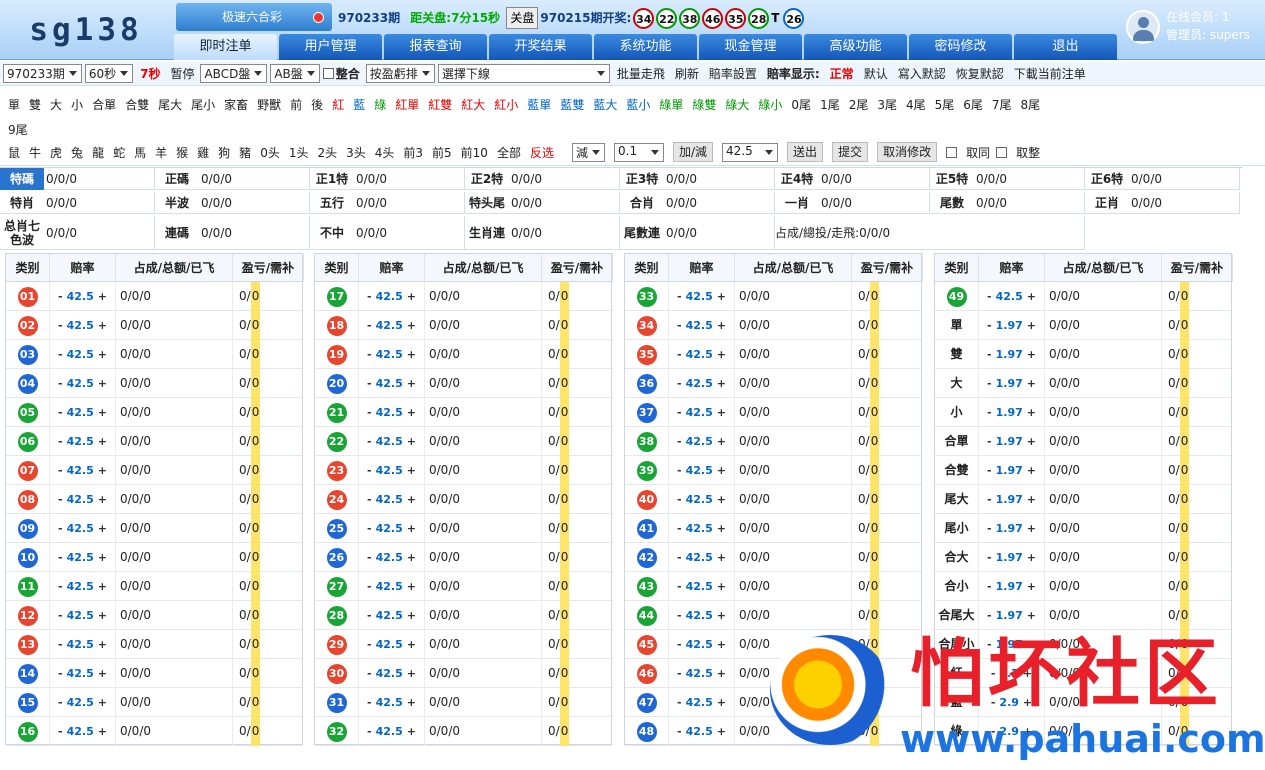 Image resolution: width=1265 pixels, height=770 pixels. What do you see at coordinates (540, 47) in the screenshot?
I see `nav-tab: 开奖结果` at bounding box center [540, 47].